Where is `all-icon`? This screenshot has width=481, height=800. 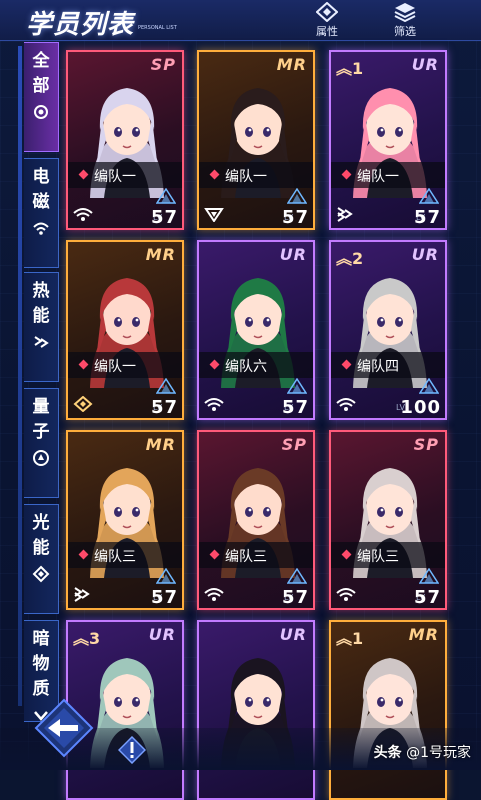
all-icon is located at coordinates (41, 112).